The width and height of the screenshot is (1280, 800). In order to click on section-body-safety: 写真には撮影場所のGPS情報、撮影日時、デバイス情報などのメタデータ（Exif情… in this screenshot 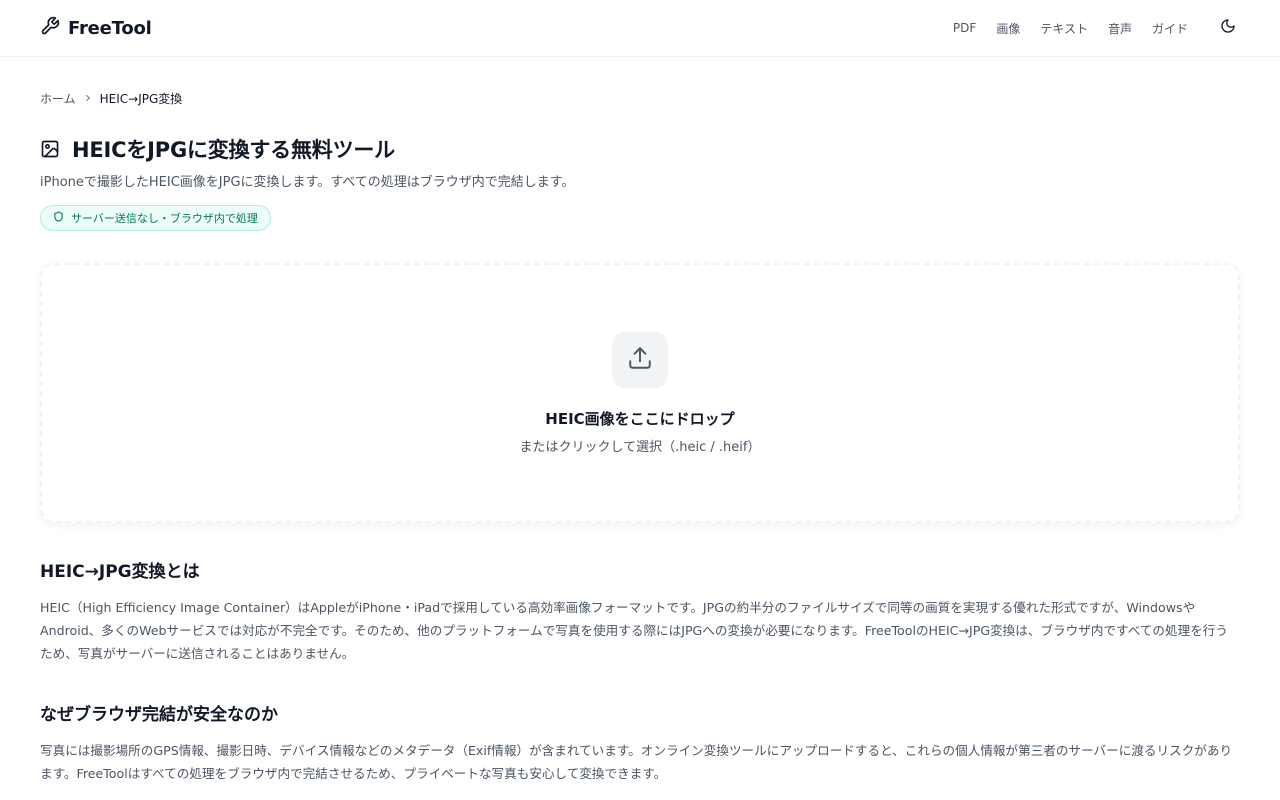, I will do `click(636, 762)`.